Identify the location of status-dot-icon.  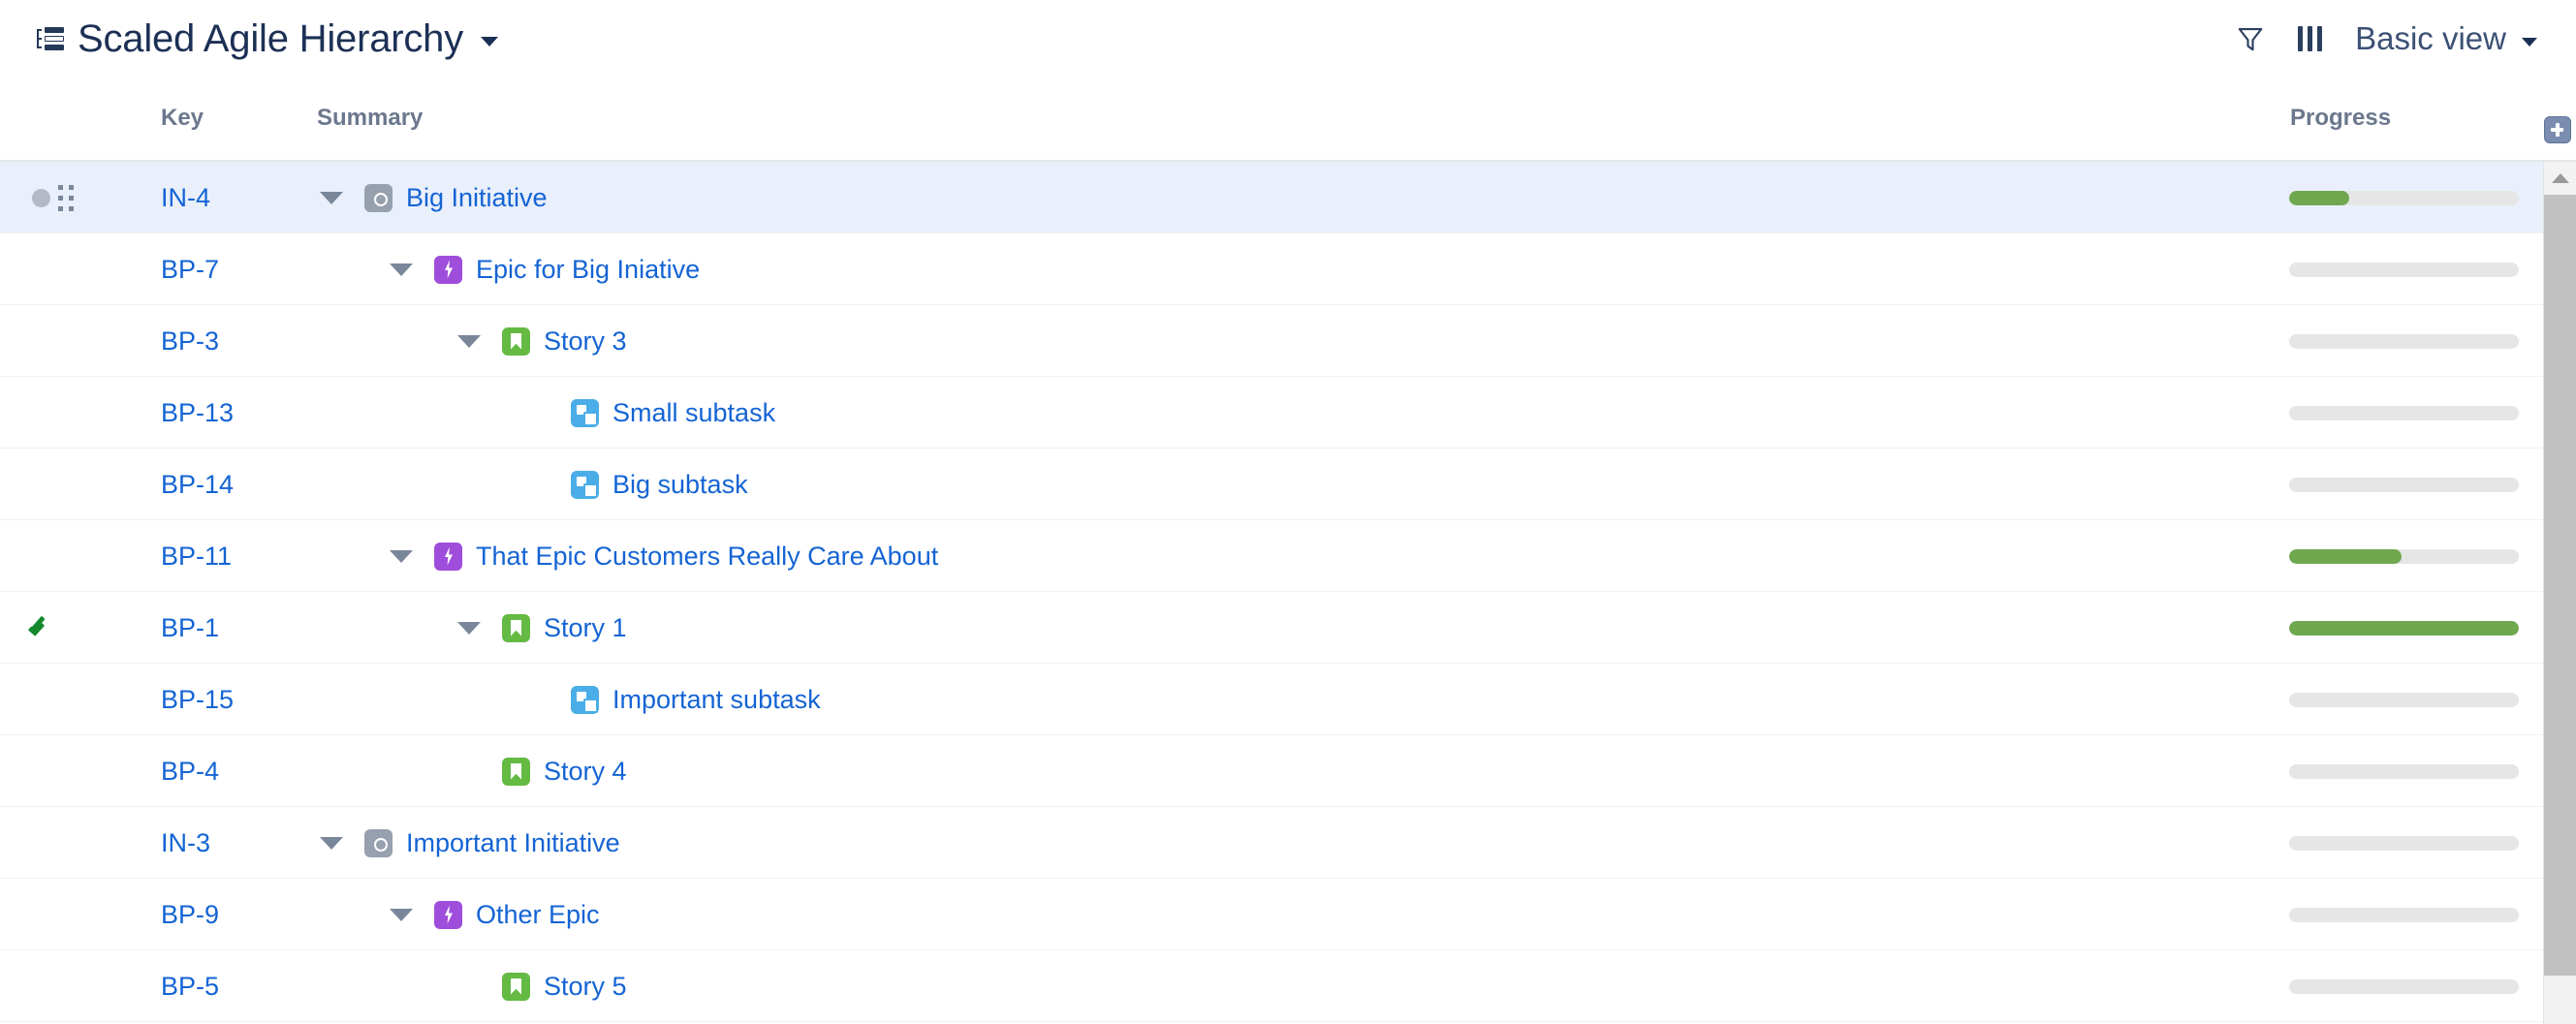
(40, 197).